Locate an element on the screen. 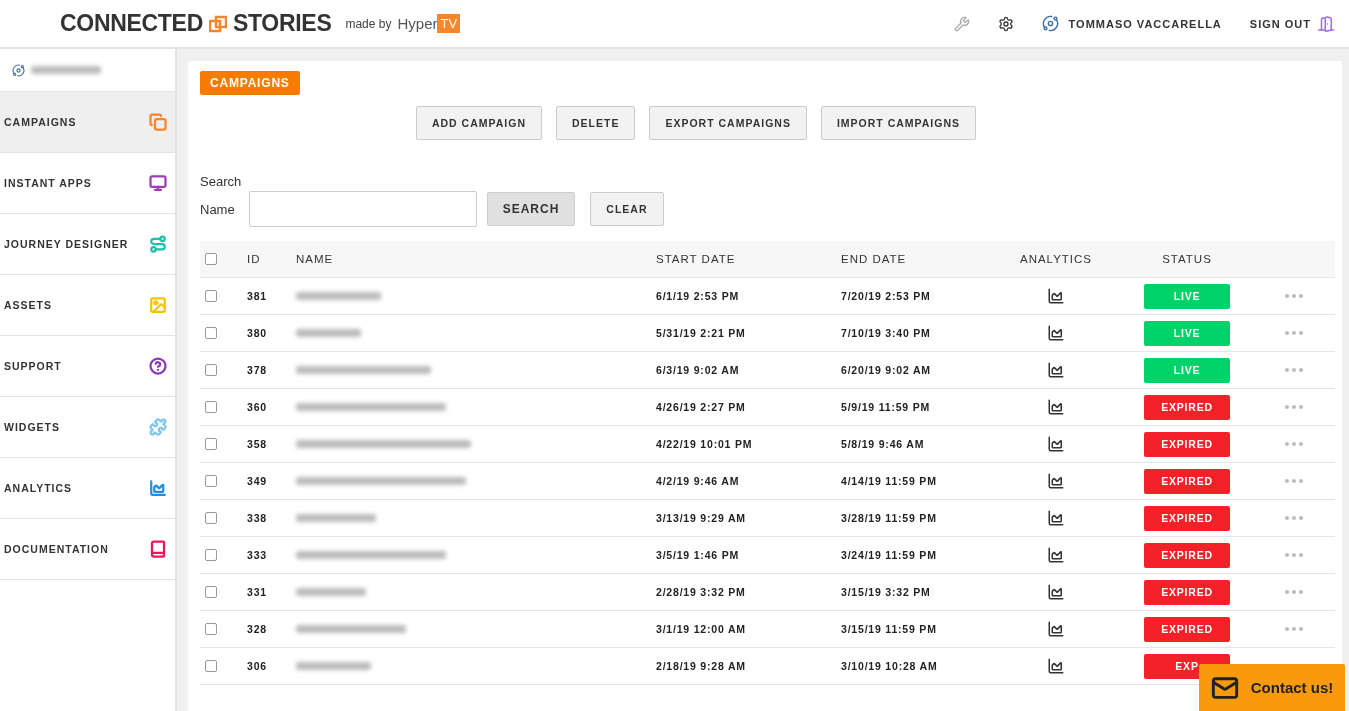 This screenshot has width=1349, height=711. table-cell-text: 306 is located at coordinates (257, 666).